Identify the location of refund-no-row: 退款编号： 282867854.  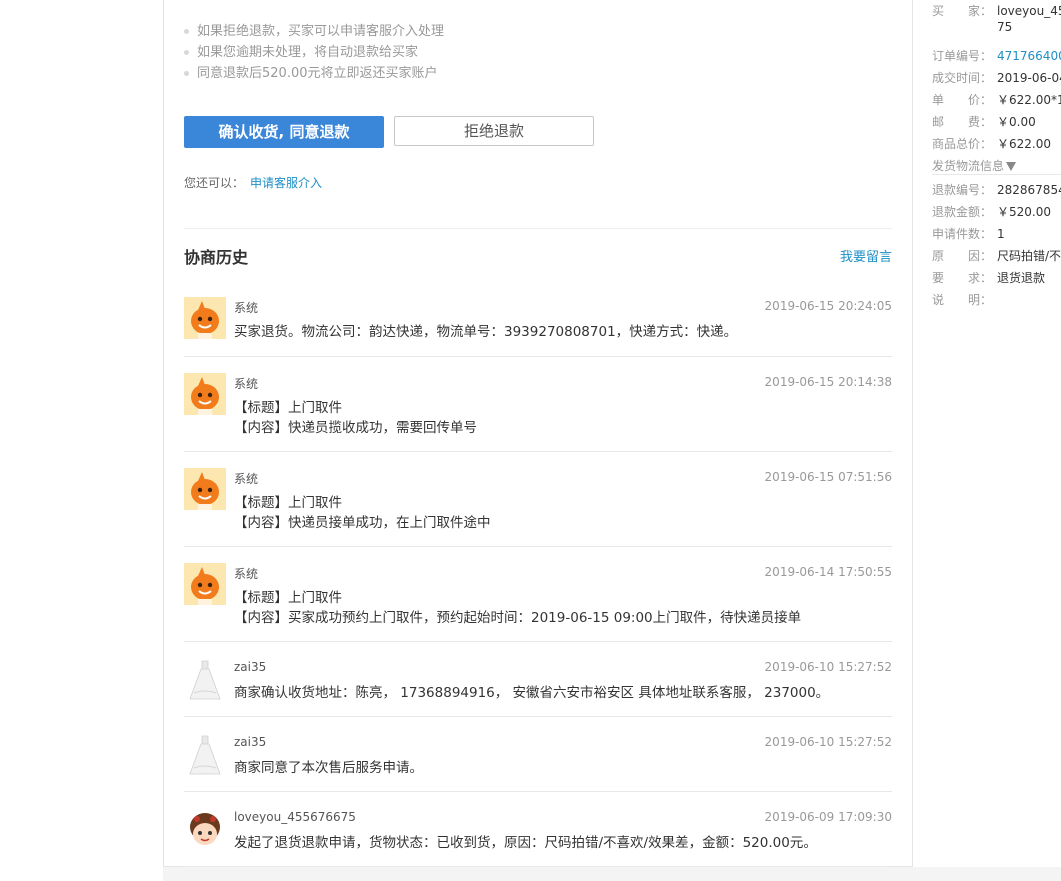
(996, 190).